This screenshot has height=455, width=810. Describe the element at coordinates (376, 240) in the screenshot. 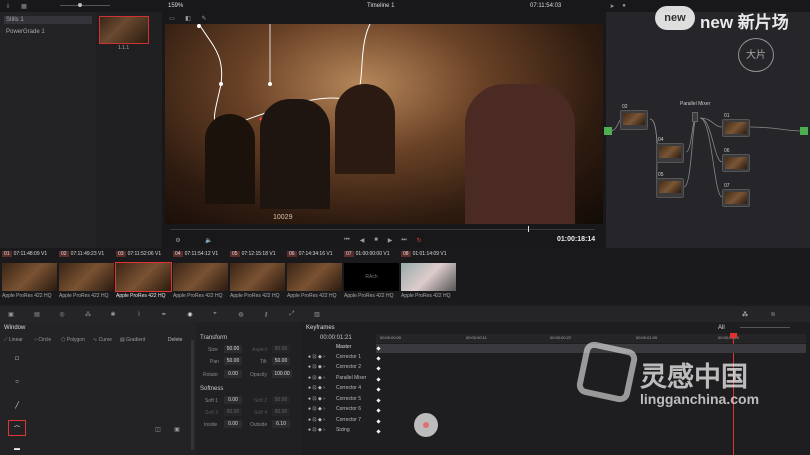

I see `stop-icon: ■` at that location.